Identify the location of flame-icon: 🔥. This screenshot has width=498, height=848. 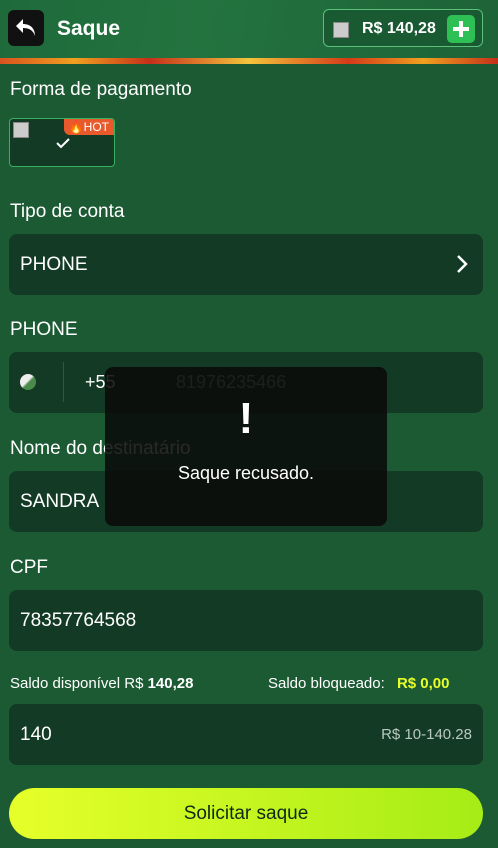
(76, 127).